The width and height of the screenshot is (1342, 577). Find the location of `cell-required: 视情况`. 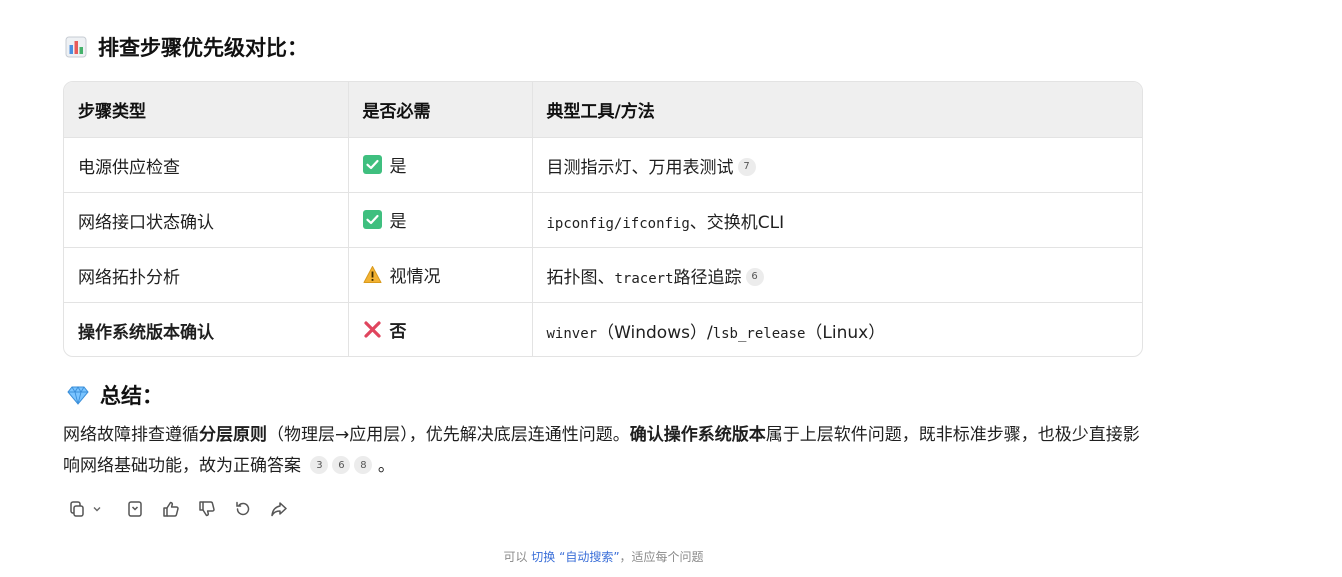

cell-required: 视情况 is located at coordinates (440, 275).